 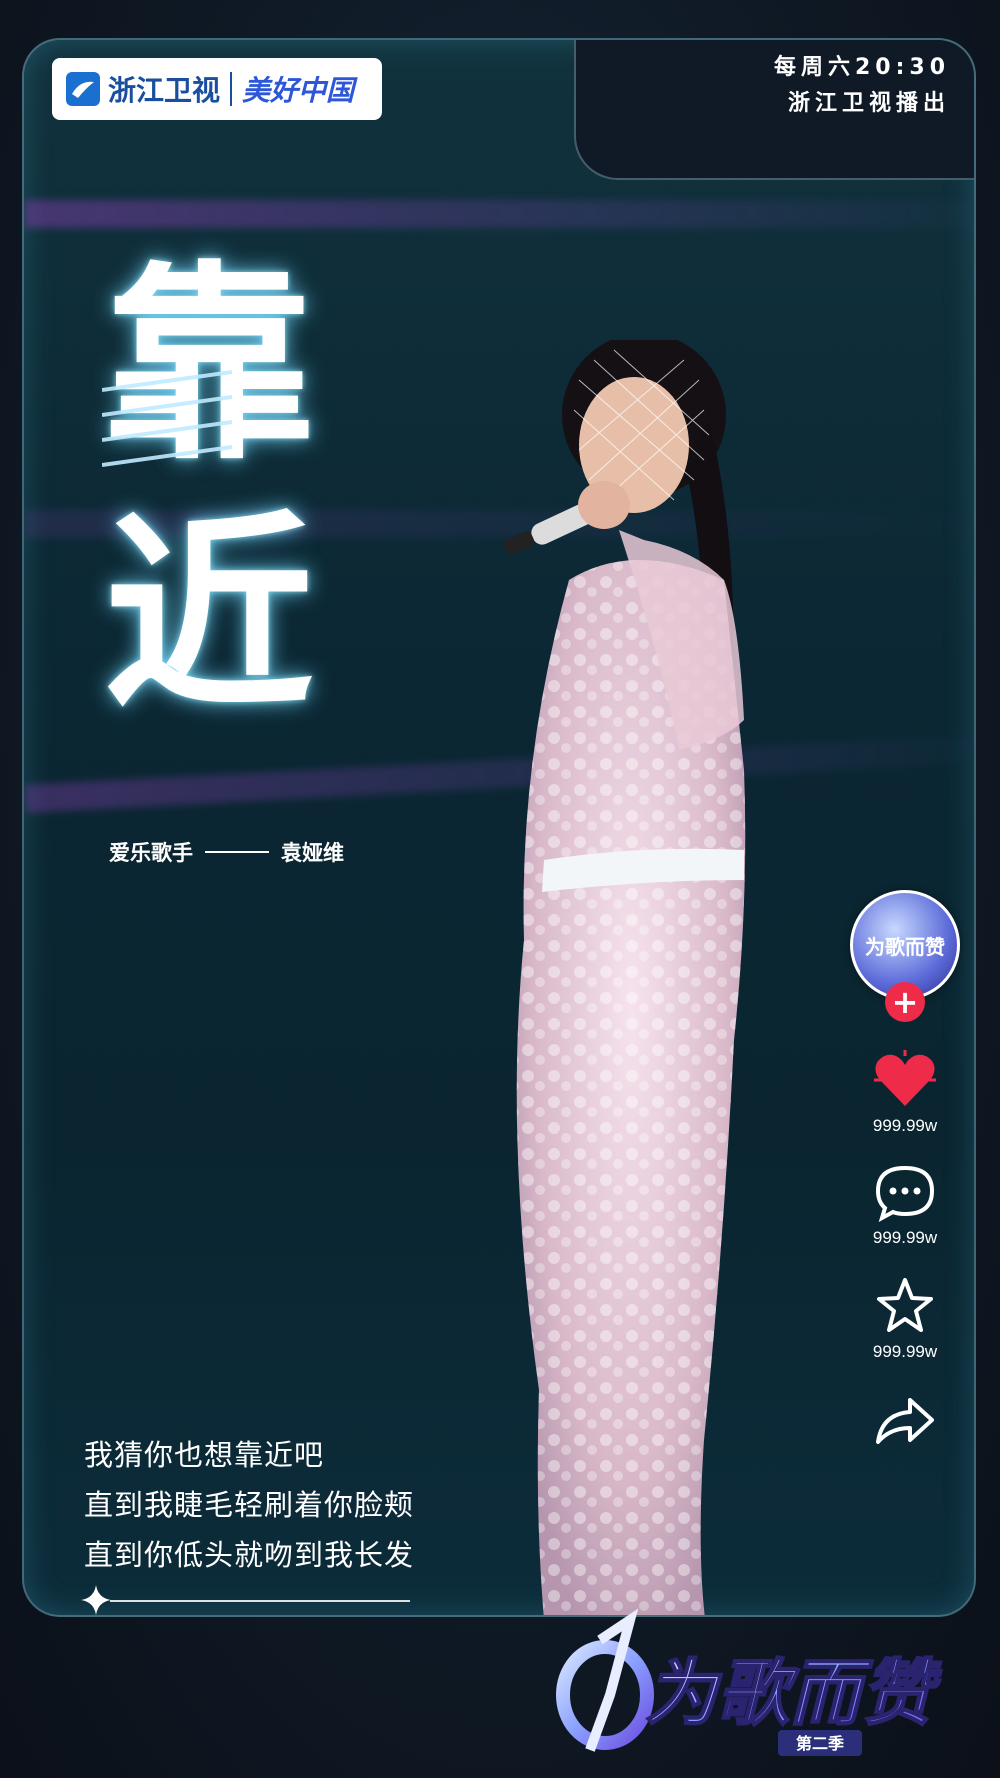 I want to click on channel-logo: 浙江卫视 美好中国, so click(x=217, y=89).